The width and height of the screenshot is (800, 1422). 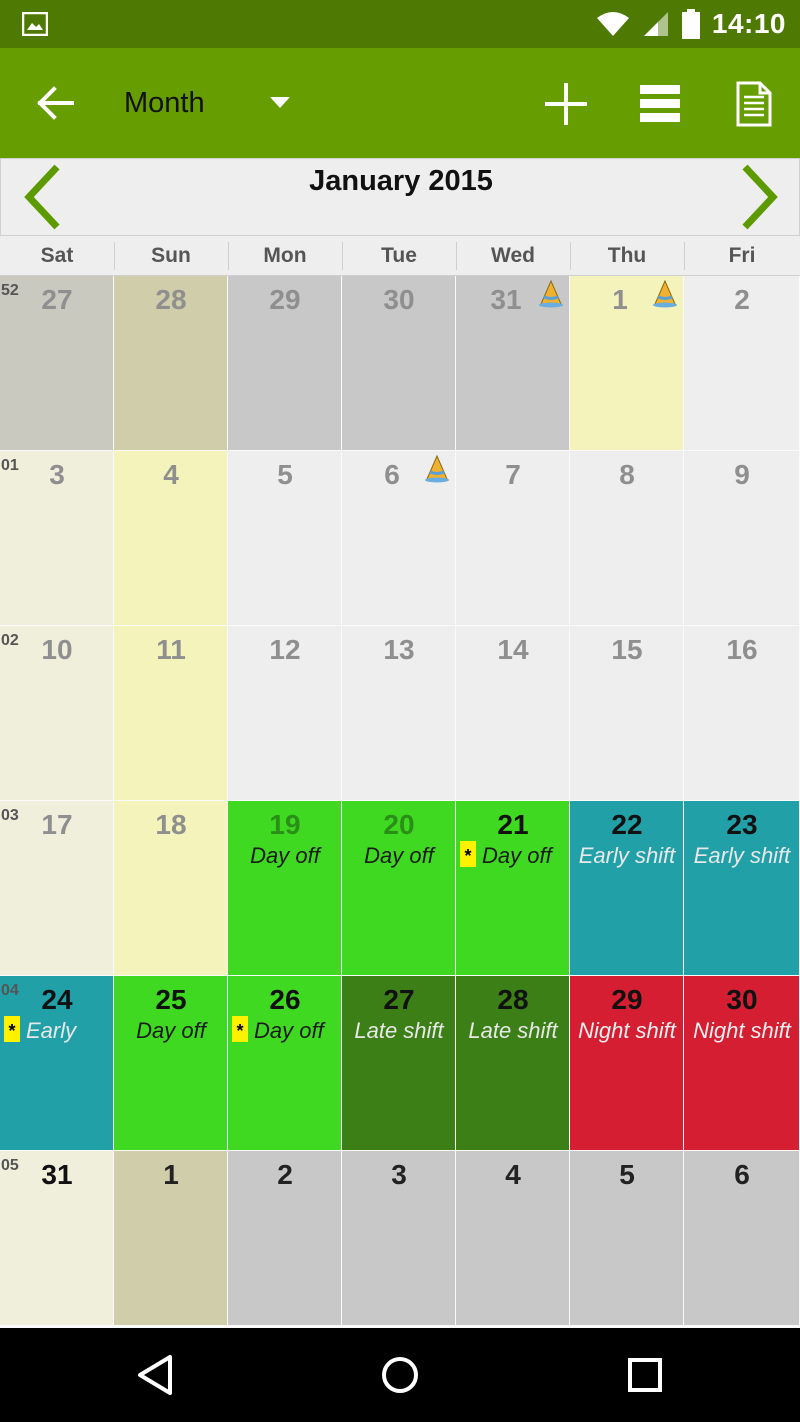 What do you see at coordinates (285, 888) in the screenshot?
I see `calendar-day-cell: 19 Day off` at bounding box center [285, 888].